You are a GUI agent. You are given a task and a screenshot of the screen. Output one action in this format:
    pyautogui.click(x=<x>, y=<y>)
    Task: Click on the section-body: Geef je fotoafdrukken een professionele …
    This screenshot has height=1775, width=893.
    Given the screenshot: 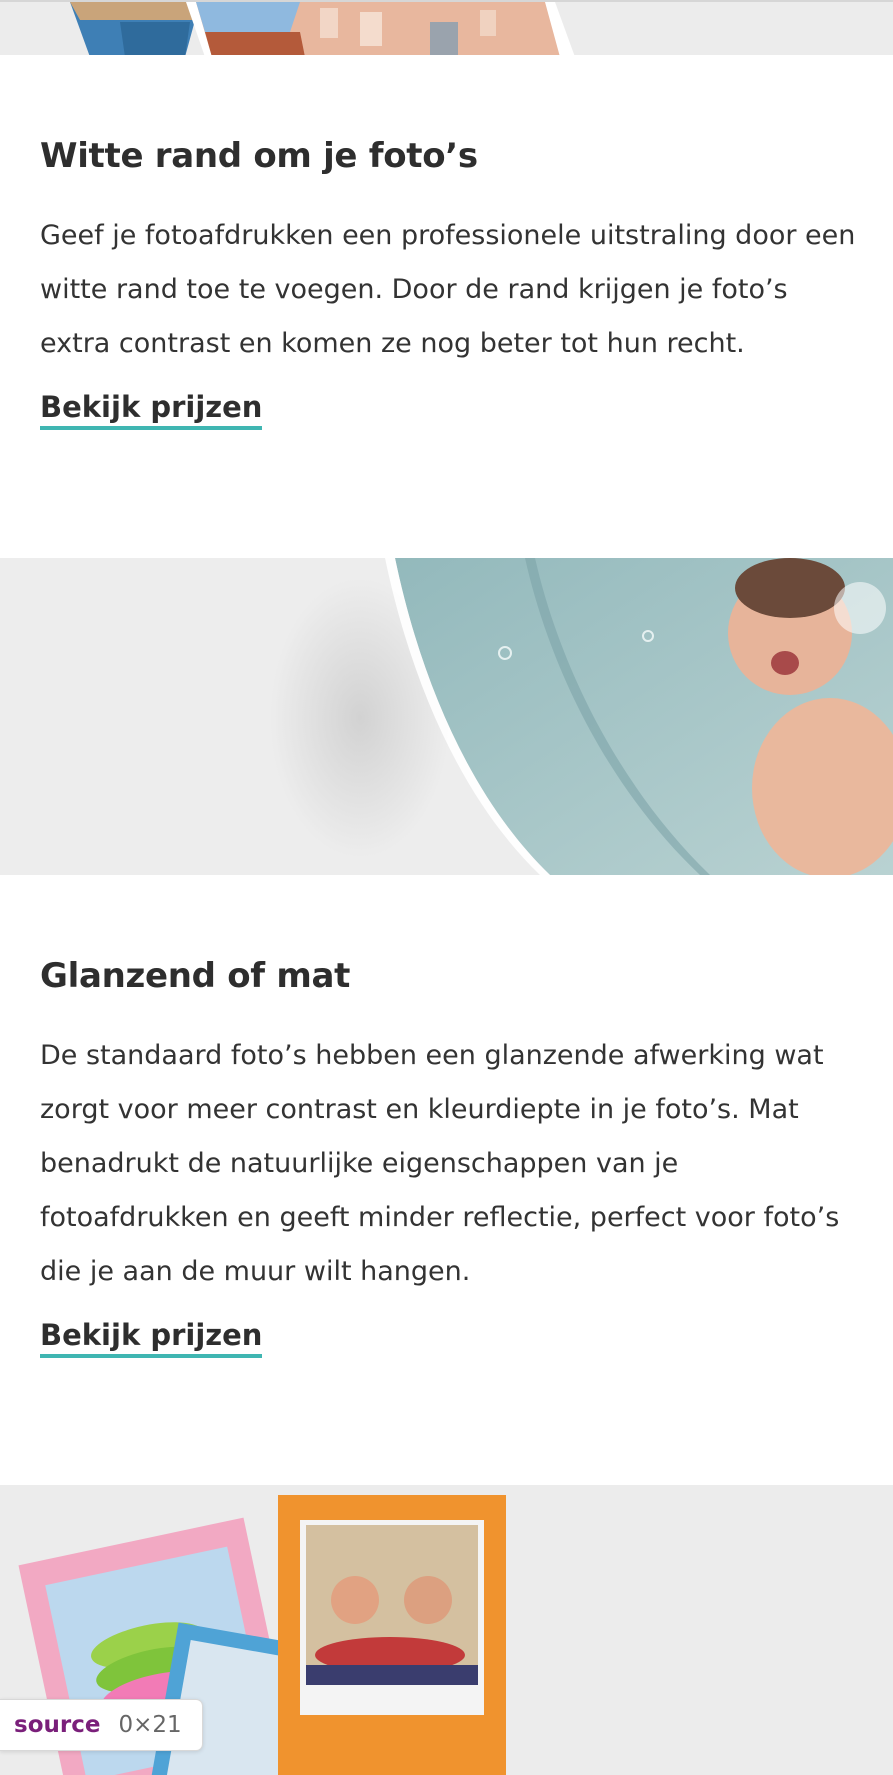 What is the action you would take?
    pyautogui.click(x=448, y=289)
    